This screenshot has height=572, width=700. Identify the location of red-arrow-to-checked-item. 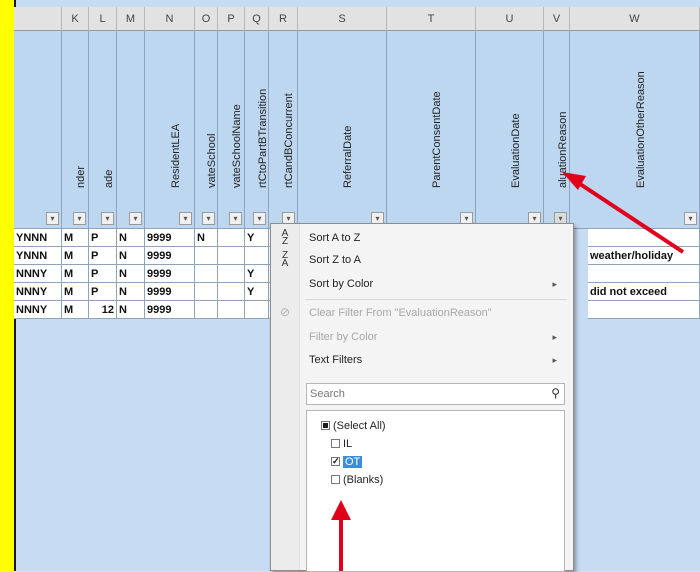
(341, 535).